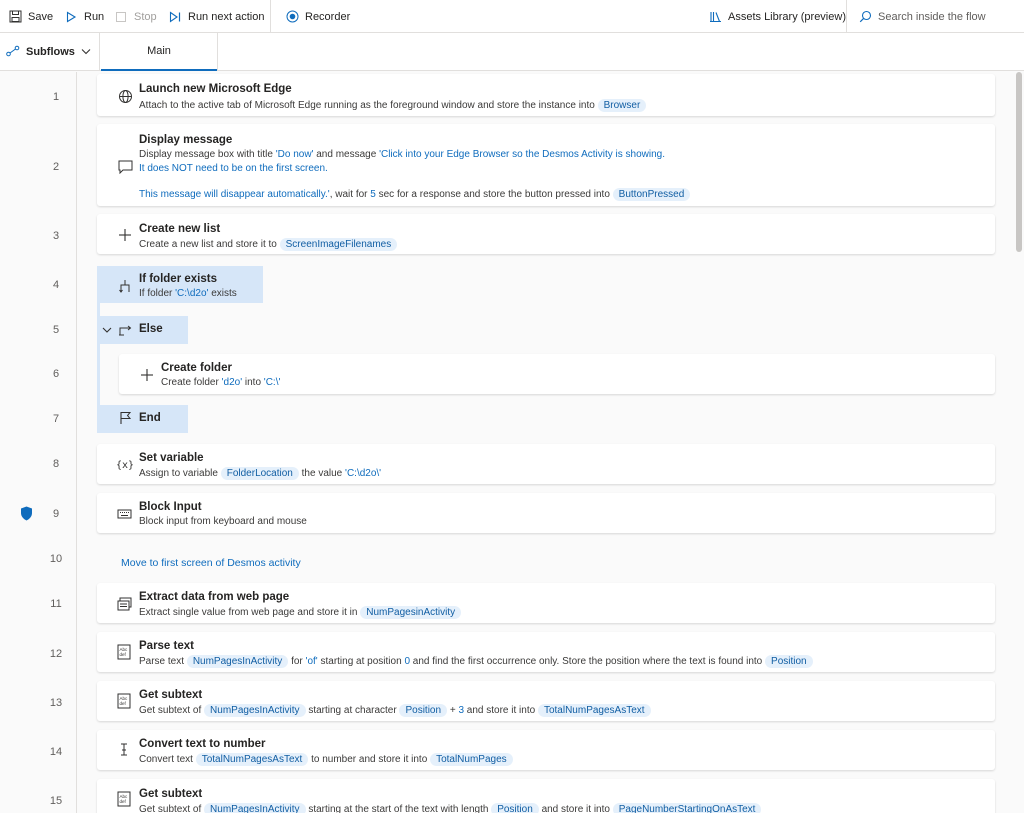  I want to click on keyboard-icon, so click(124, 514).